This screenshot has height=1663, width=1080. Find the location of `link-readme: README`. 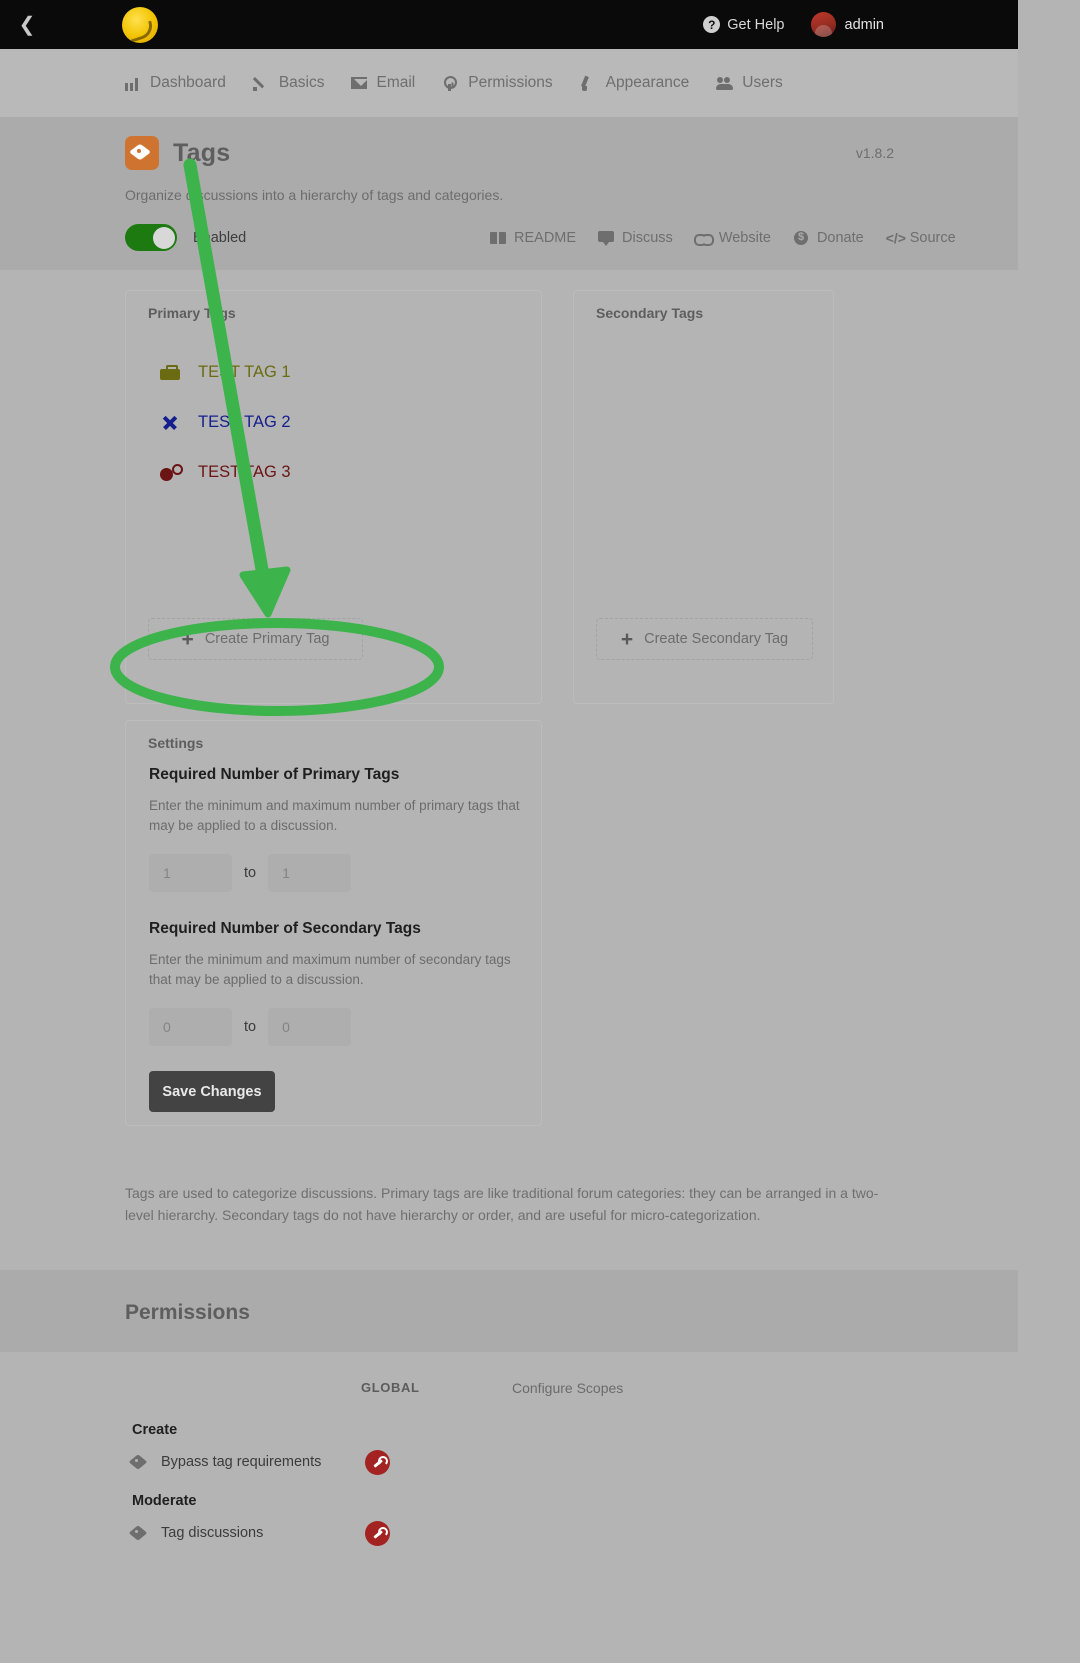

link-readme: README is located at coordinates (533, 238).